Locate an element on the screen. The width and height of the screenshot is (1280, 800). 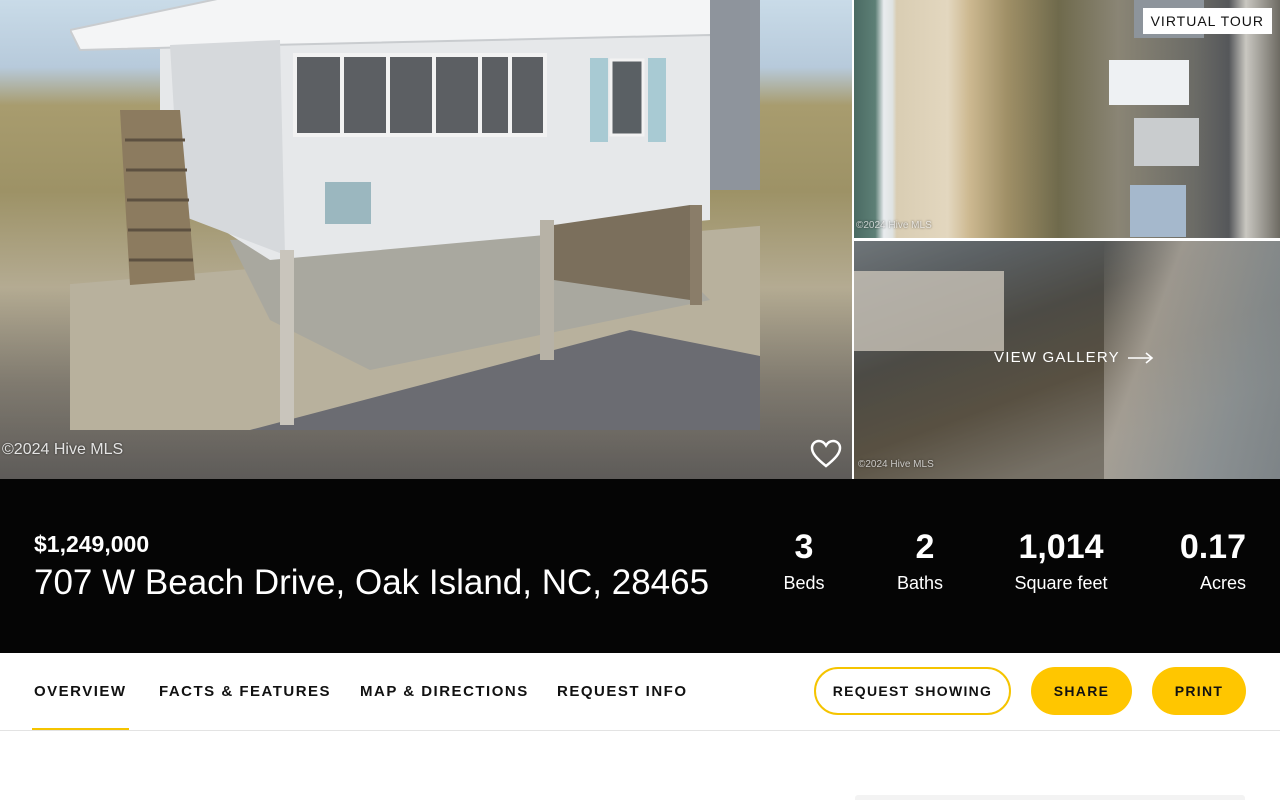
stat-value: 2 is located at coordinates (925, 547).